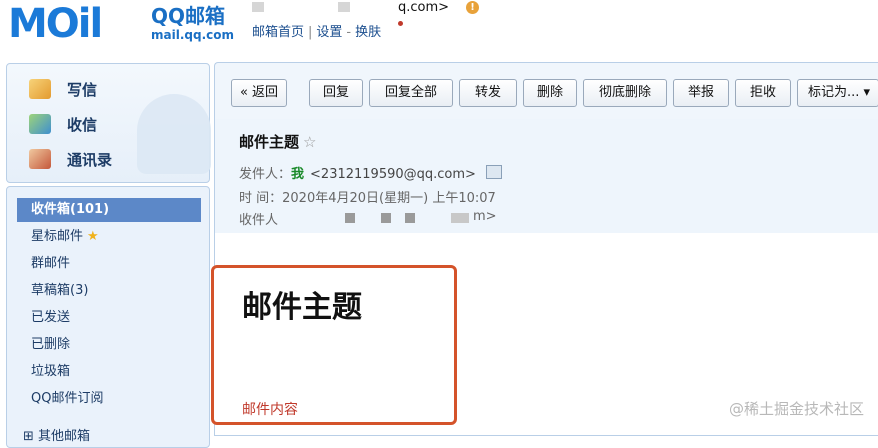 The image size is (878, 448). Describe the element at coordinates (93, 236) in the screenshot. I see `star-icon: ★` at that location.